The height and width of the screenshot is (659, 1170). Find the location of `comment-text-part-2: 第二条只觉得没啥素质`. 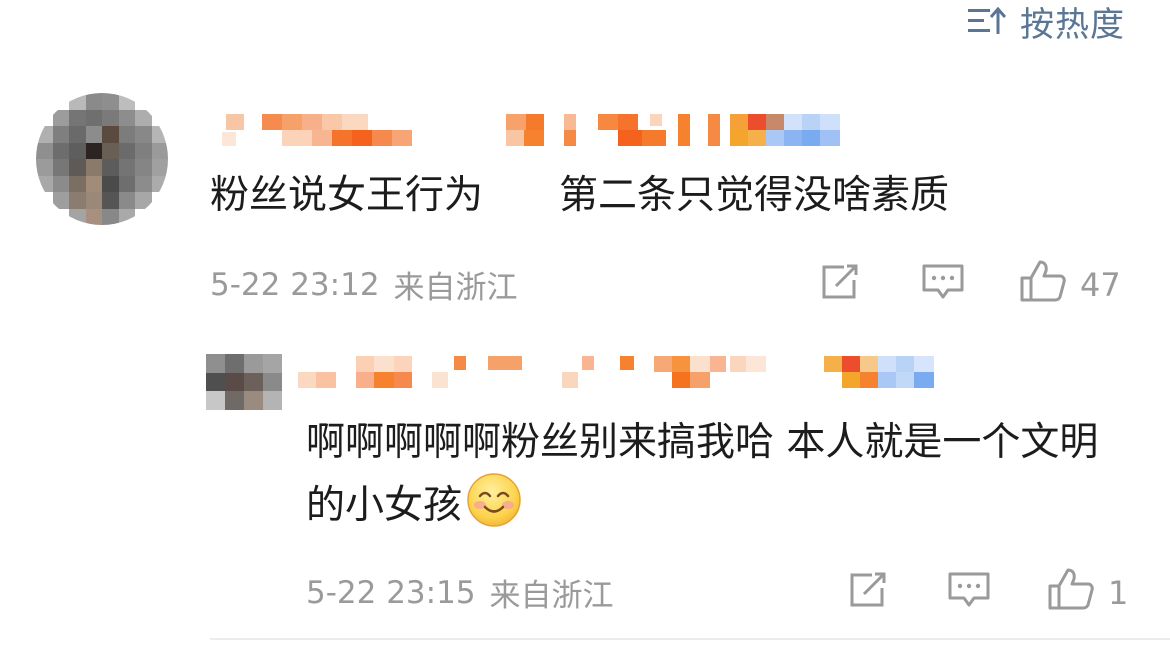

comment-text-part-2: 第二条只觉得没啥素质 is located at coordinates (754, 195).